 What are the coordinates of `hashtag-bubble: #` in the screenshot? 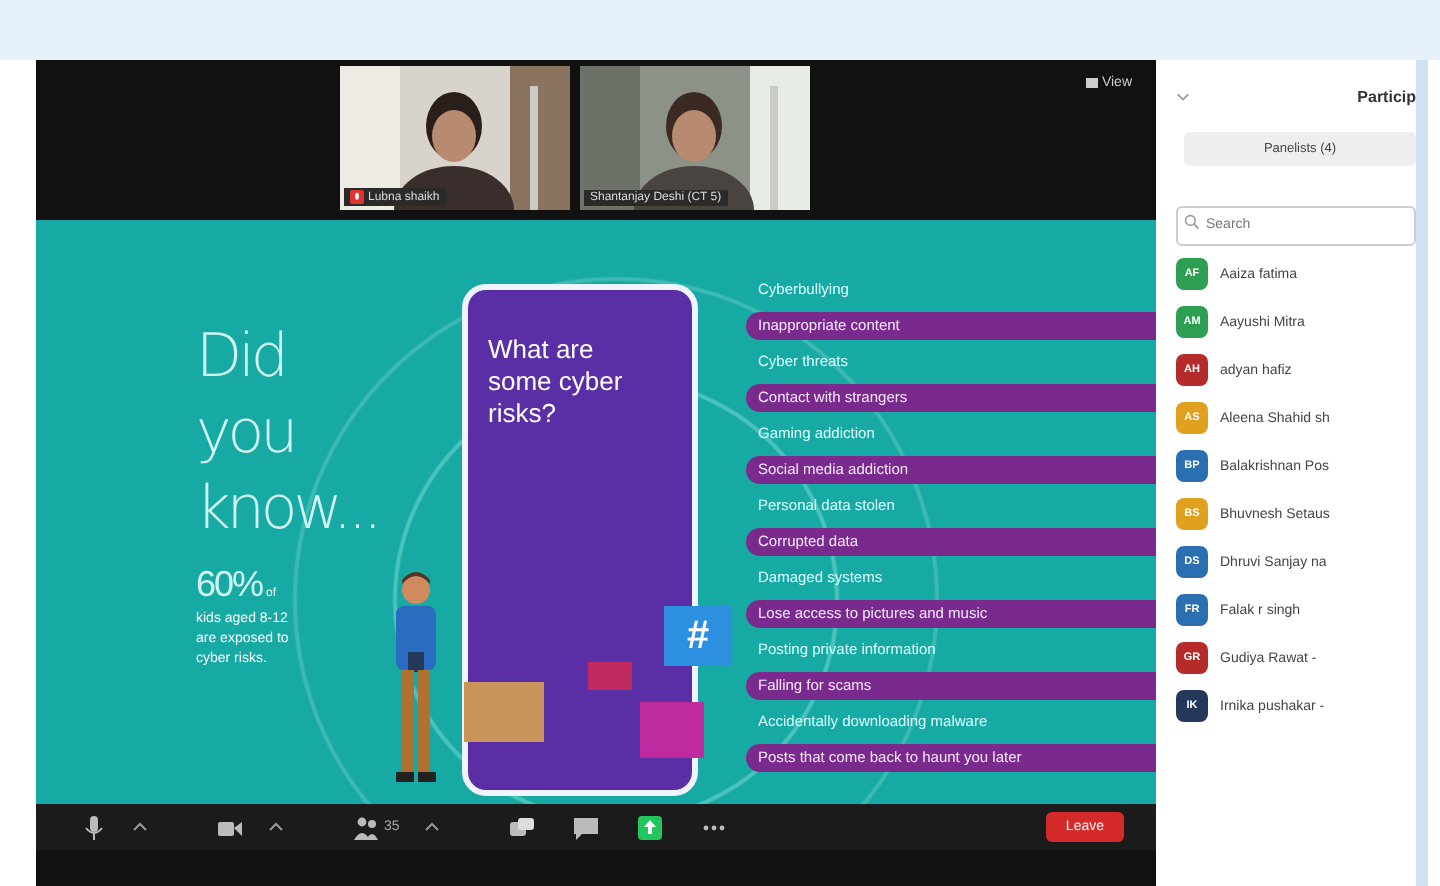 It's located at (698, 636).